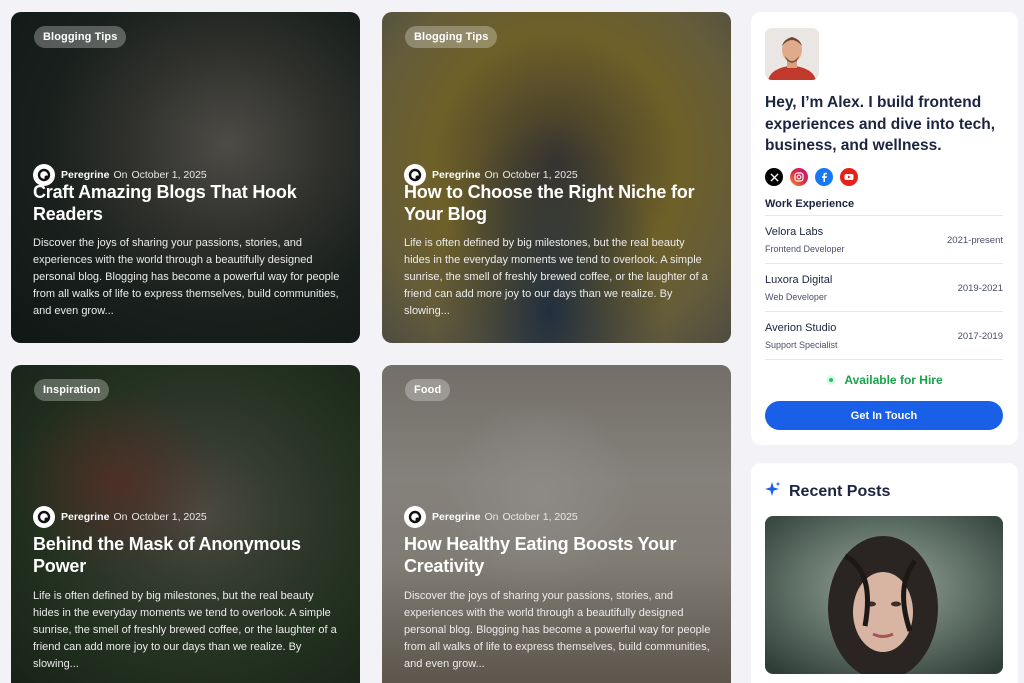 This screenshot has height=683, width=1024. Describe the element at coordinates (824, 177) in the screenshot. I see `facebook-icon` at that location.